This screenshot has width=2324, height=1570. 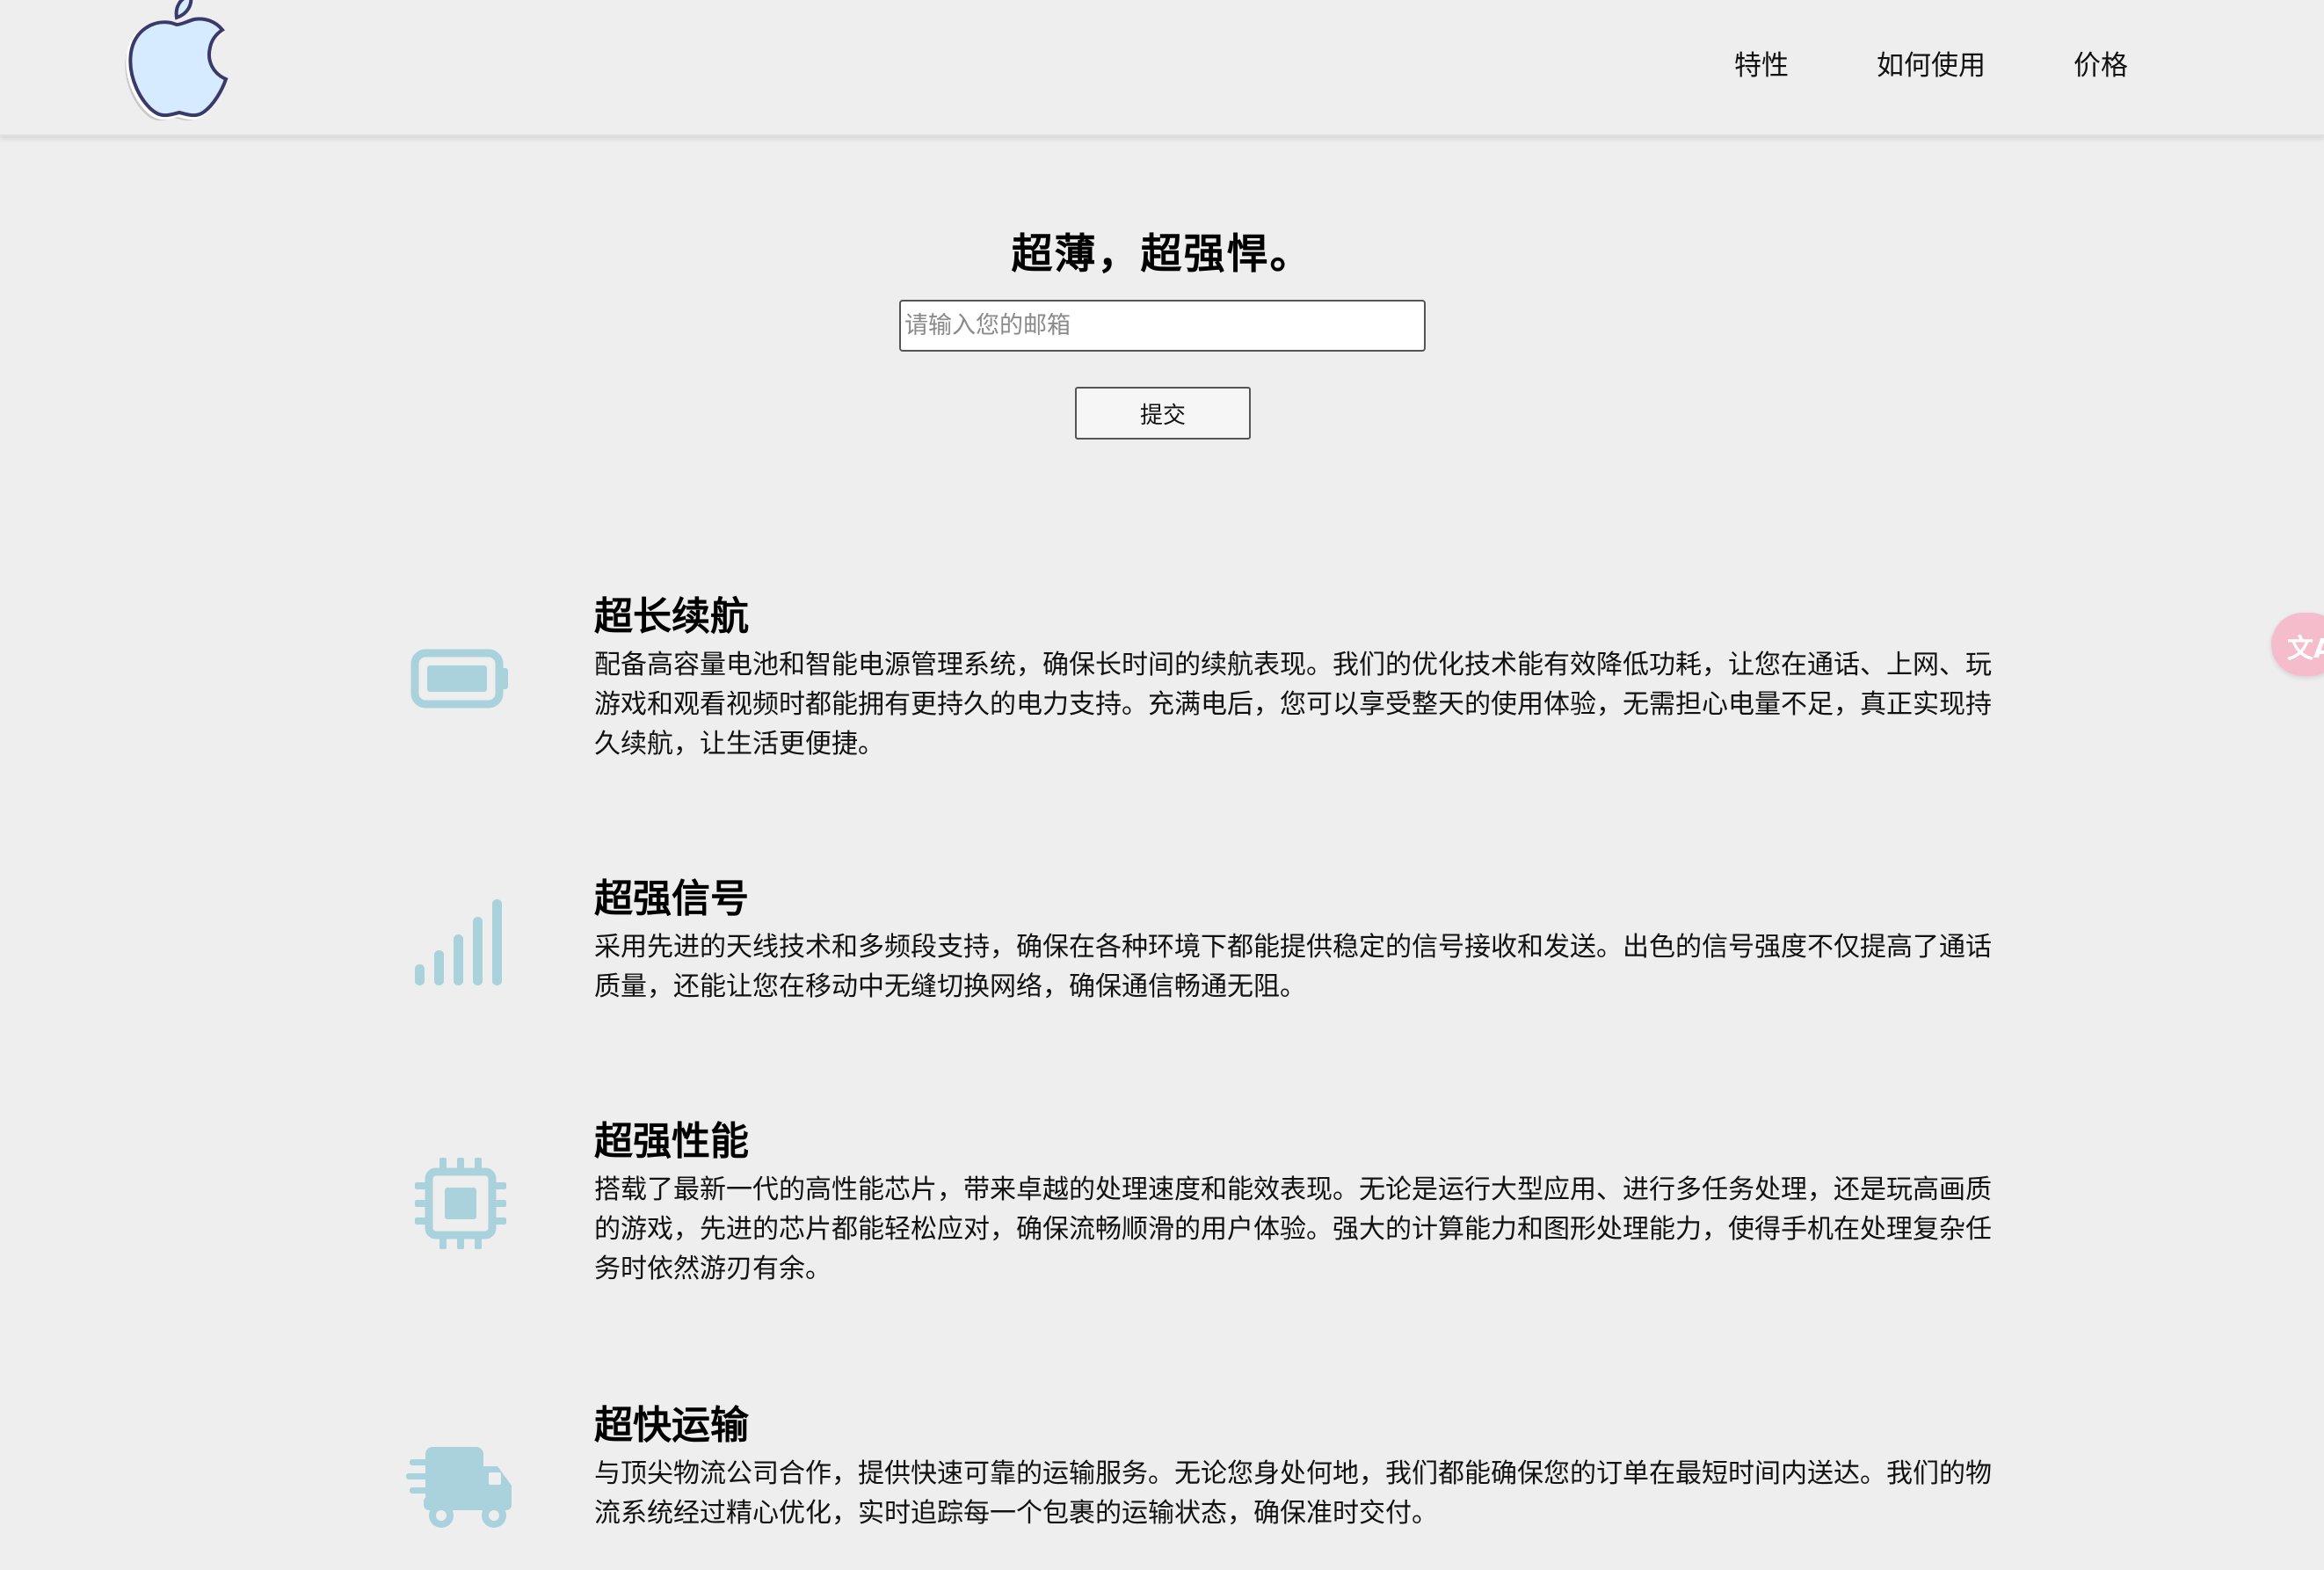 What do you see at coordinates (458, 942) in the screenshot?
I see `signal-icon` at bounding box center [458, 942].